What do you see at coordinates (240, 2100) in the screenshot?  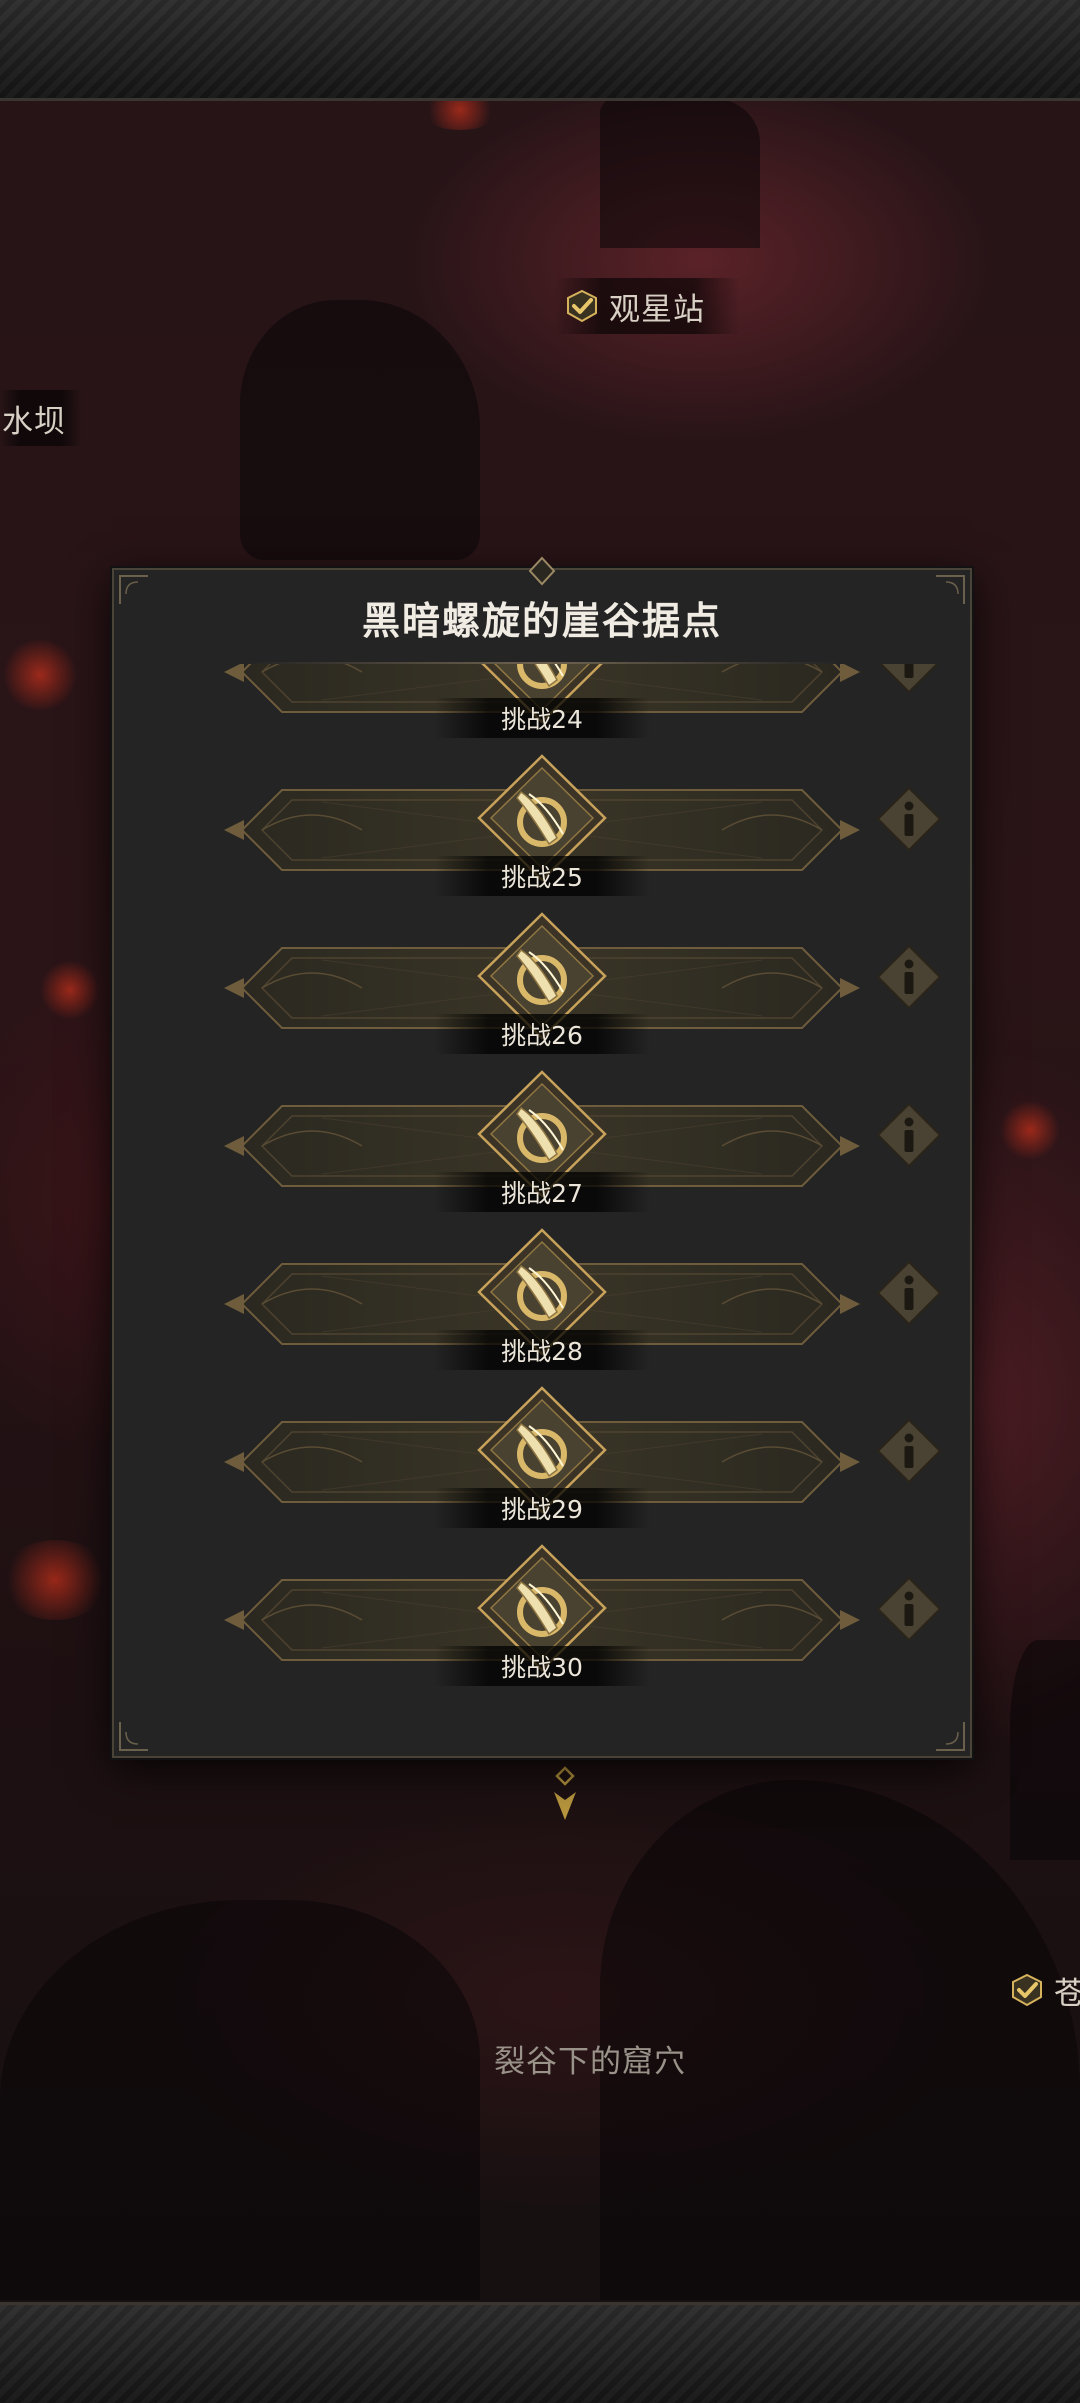 I see `mountain-silhouette` at bounding box center [240, 2100].